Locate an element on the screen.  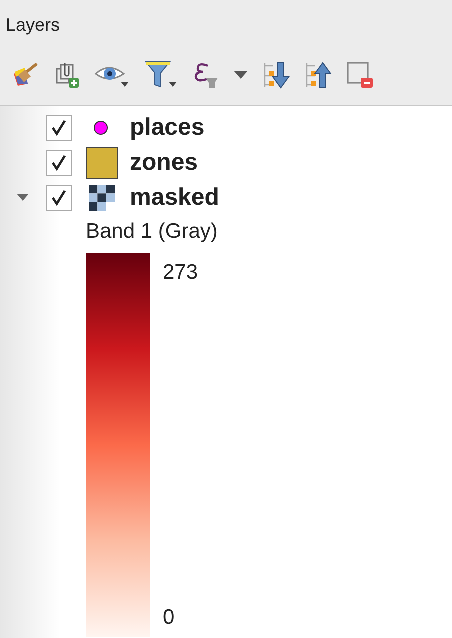
filter-icon is located at coordinates (161, 75).